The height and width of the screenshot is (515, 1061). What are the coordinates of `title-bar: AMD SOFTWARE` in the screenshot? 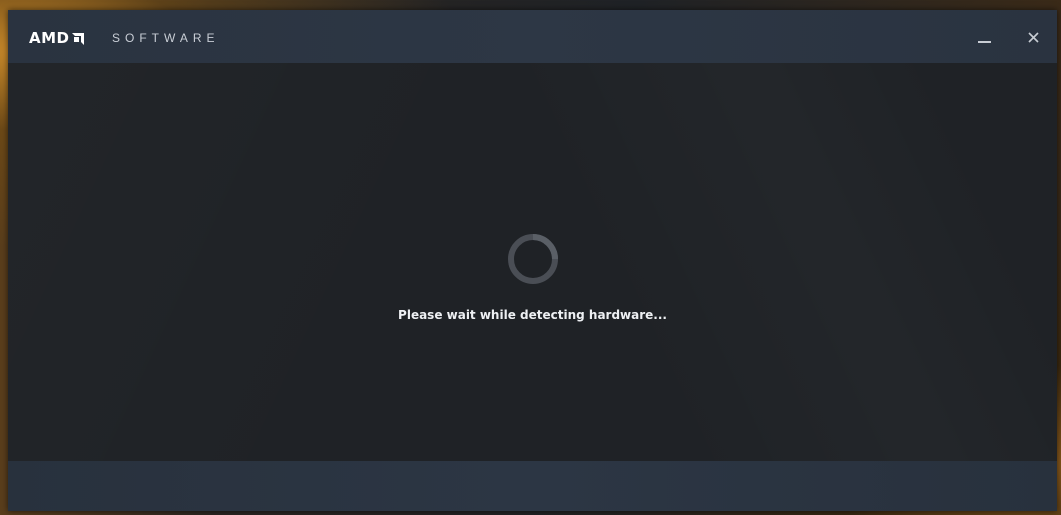 It's located at (532, 36).